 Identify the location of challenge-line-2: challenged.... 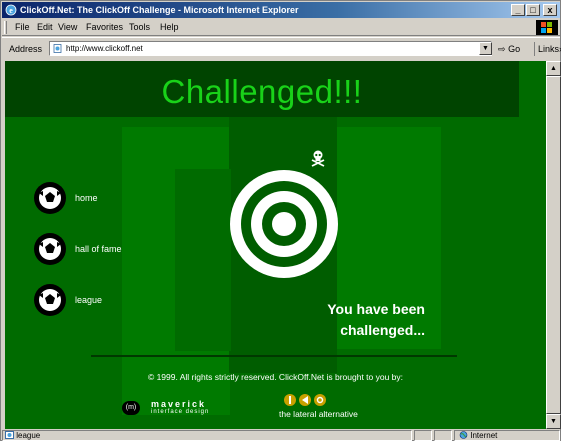
(382, 330).